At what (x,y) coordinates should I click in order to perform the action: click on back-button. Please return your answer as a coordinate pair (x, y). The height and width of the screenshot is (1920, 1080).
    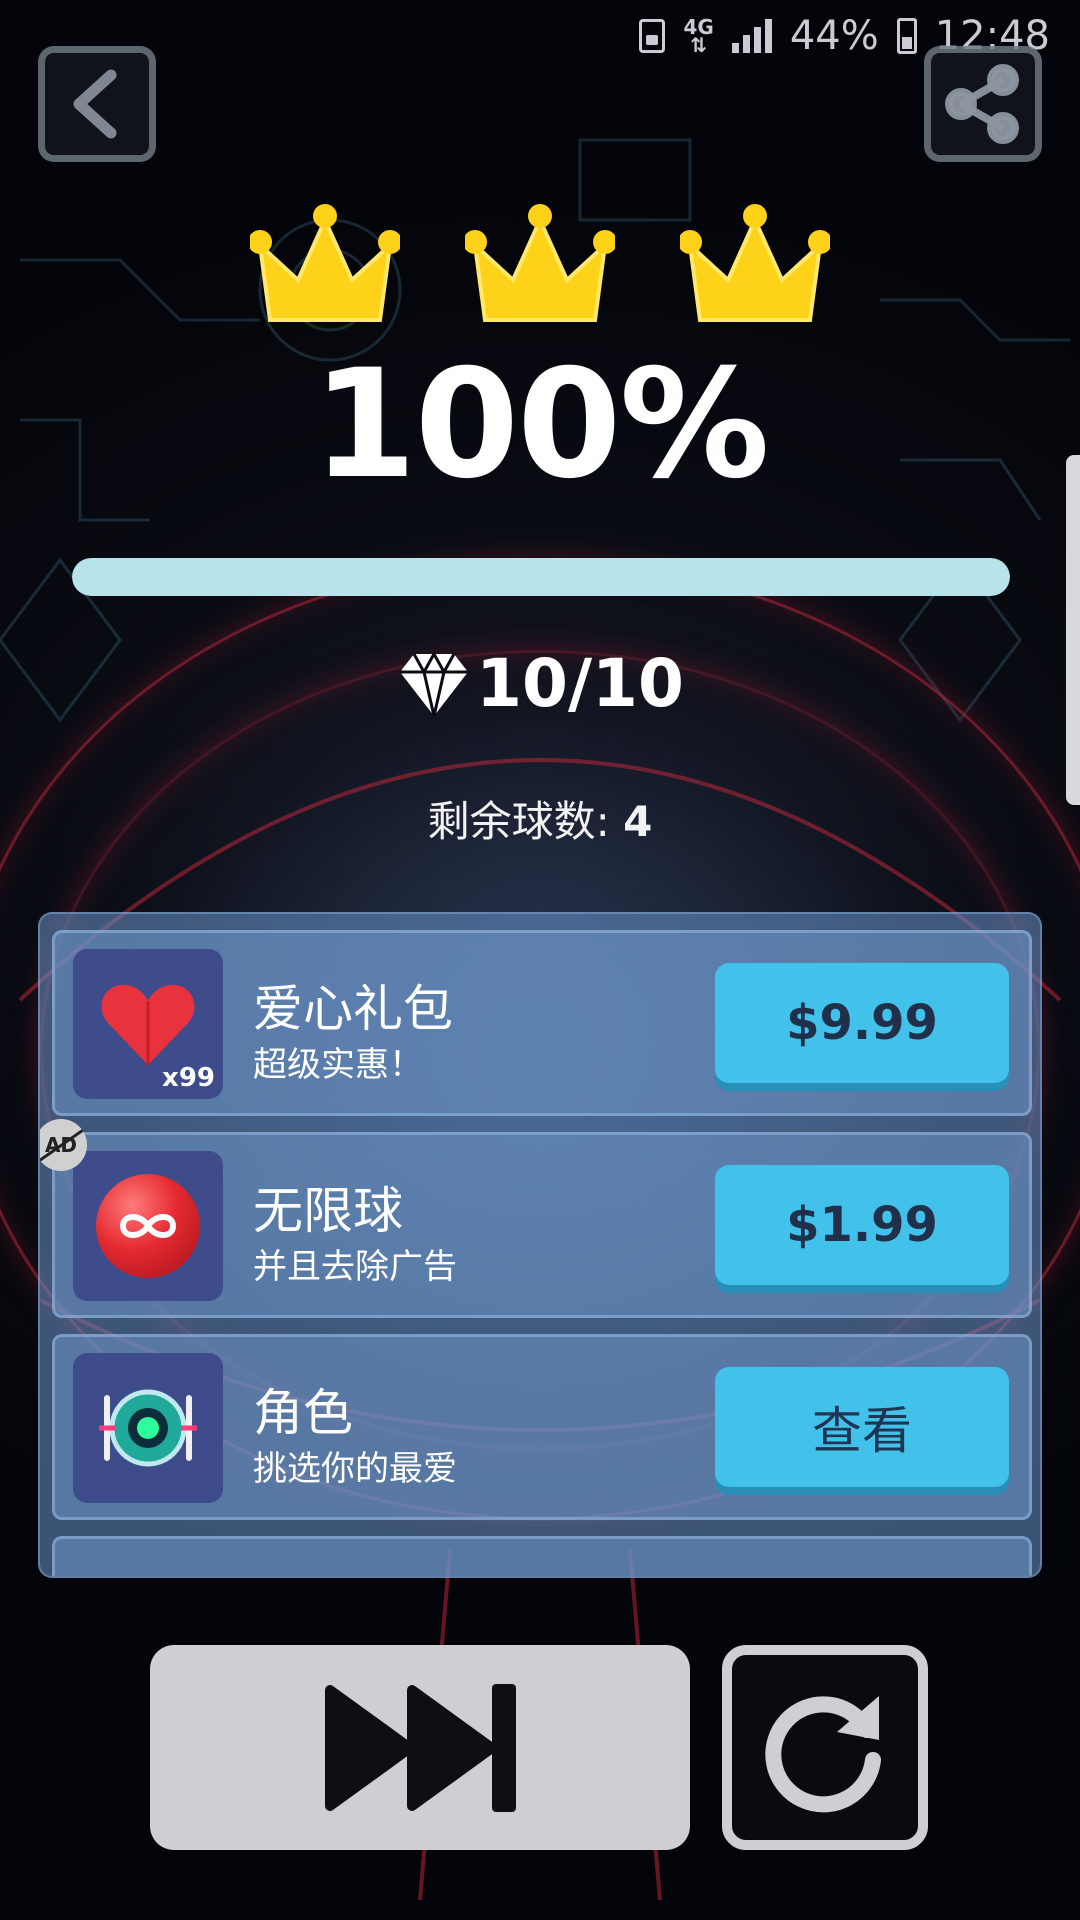
    Looking at the image, I should click on (97, 104).